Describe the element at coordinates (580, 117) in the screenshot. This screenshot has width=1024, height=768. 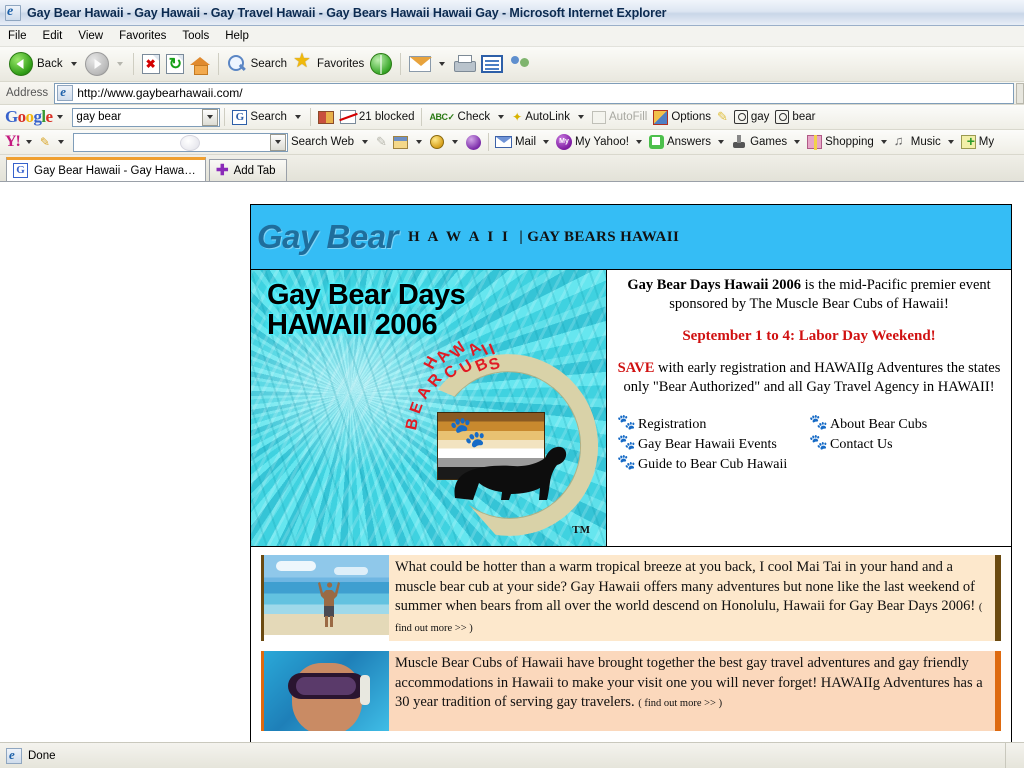
I see `autolink-dropdown-icon` at that location.